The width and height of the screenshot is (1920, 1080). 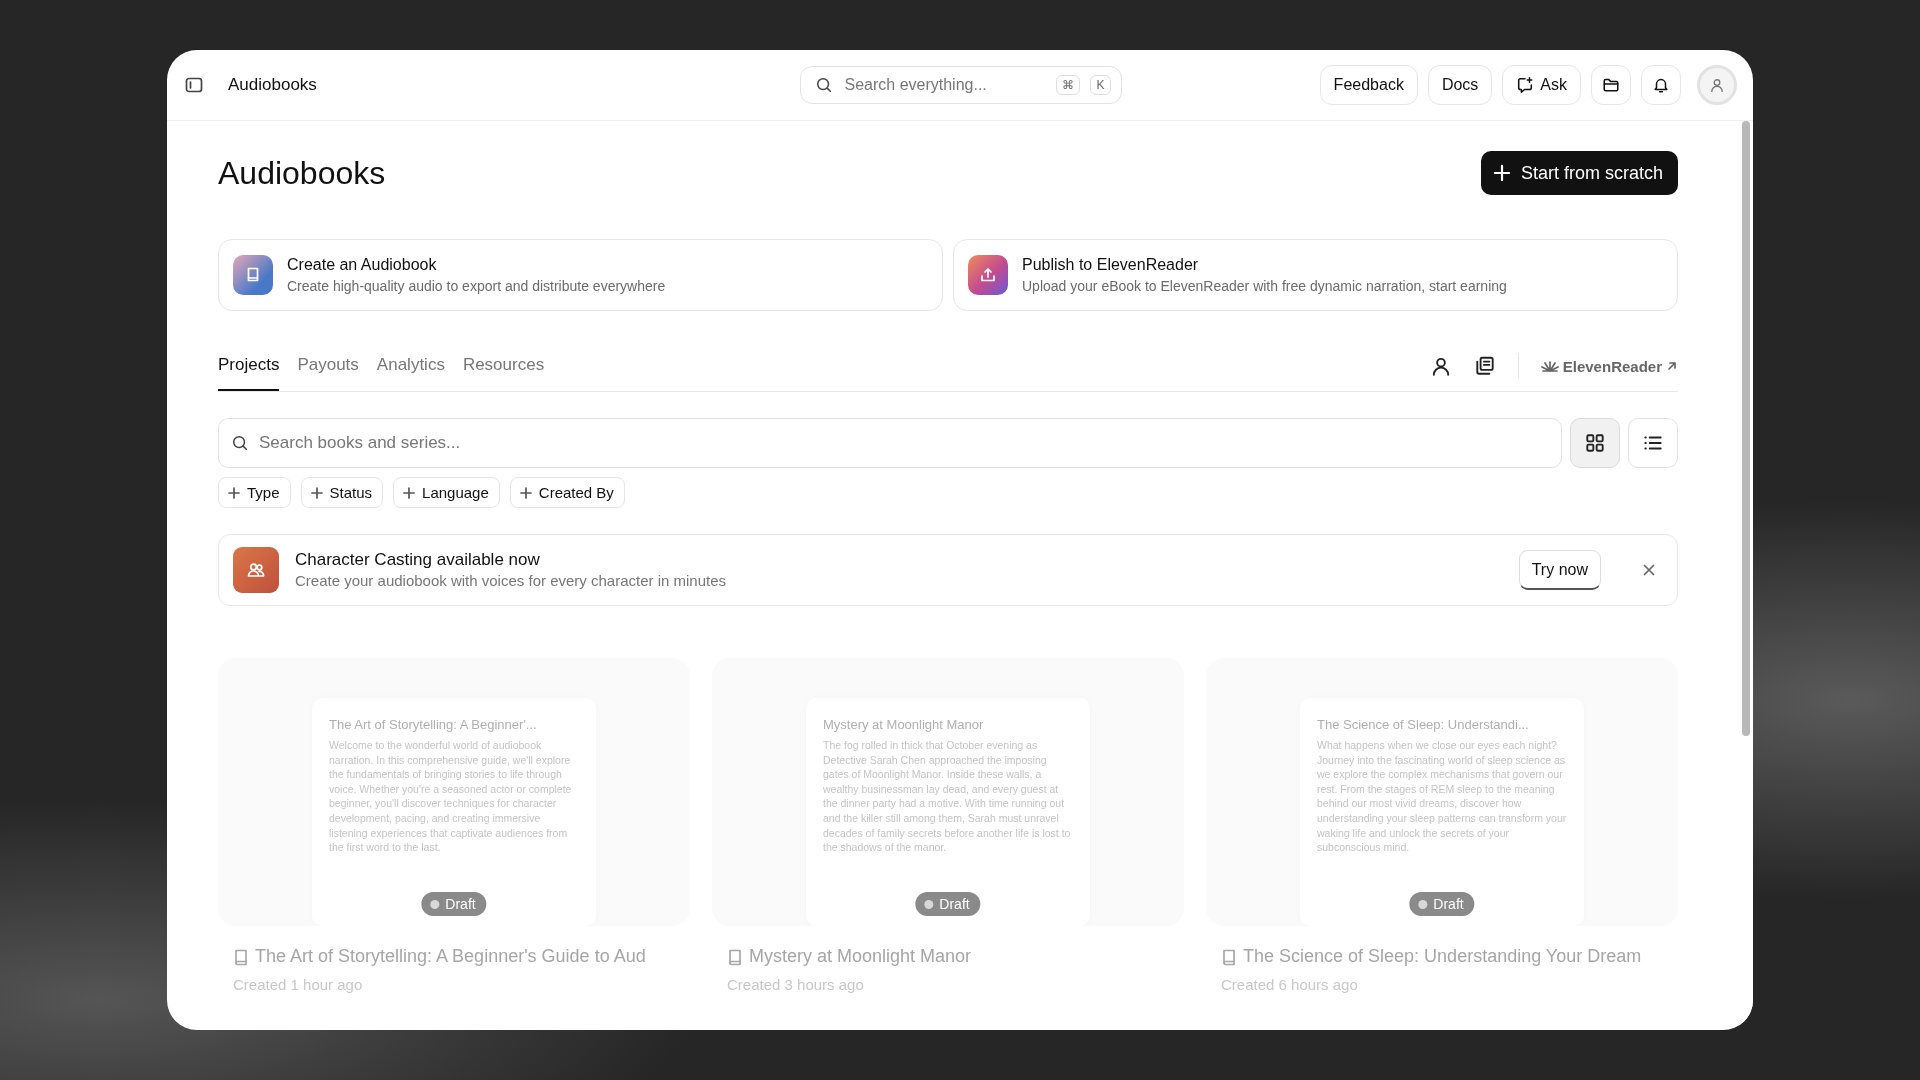 I want to click on avatar-button, so click(x=1717, y=85).